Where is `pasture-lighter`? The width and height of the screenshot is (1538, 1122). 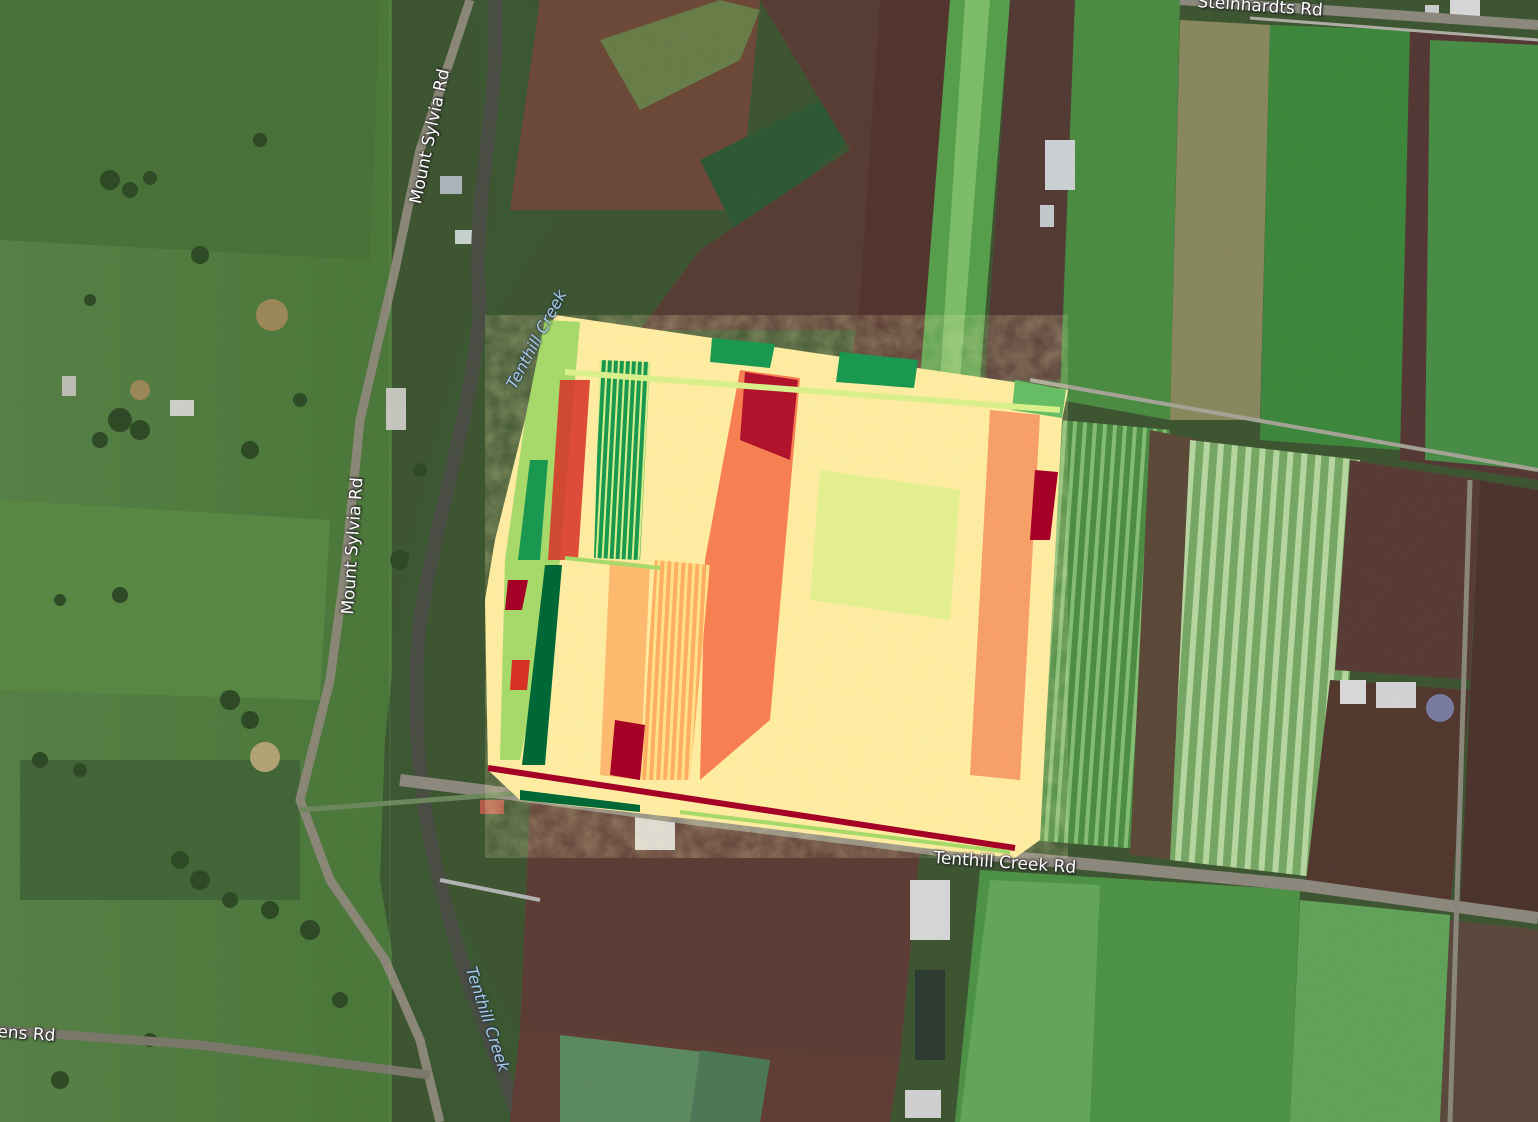 pasture-lighter is located at coordinates (165, 600).